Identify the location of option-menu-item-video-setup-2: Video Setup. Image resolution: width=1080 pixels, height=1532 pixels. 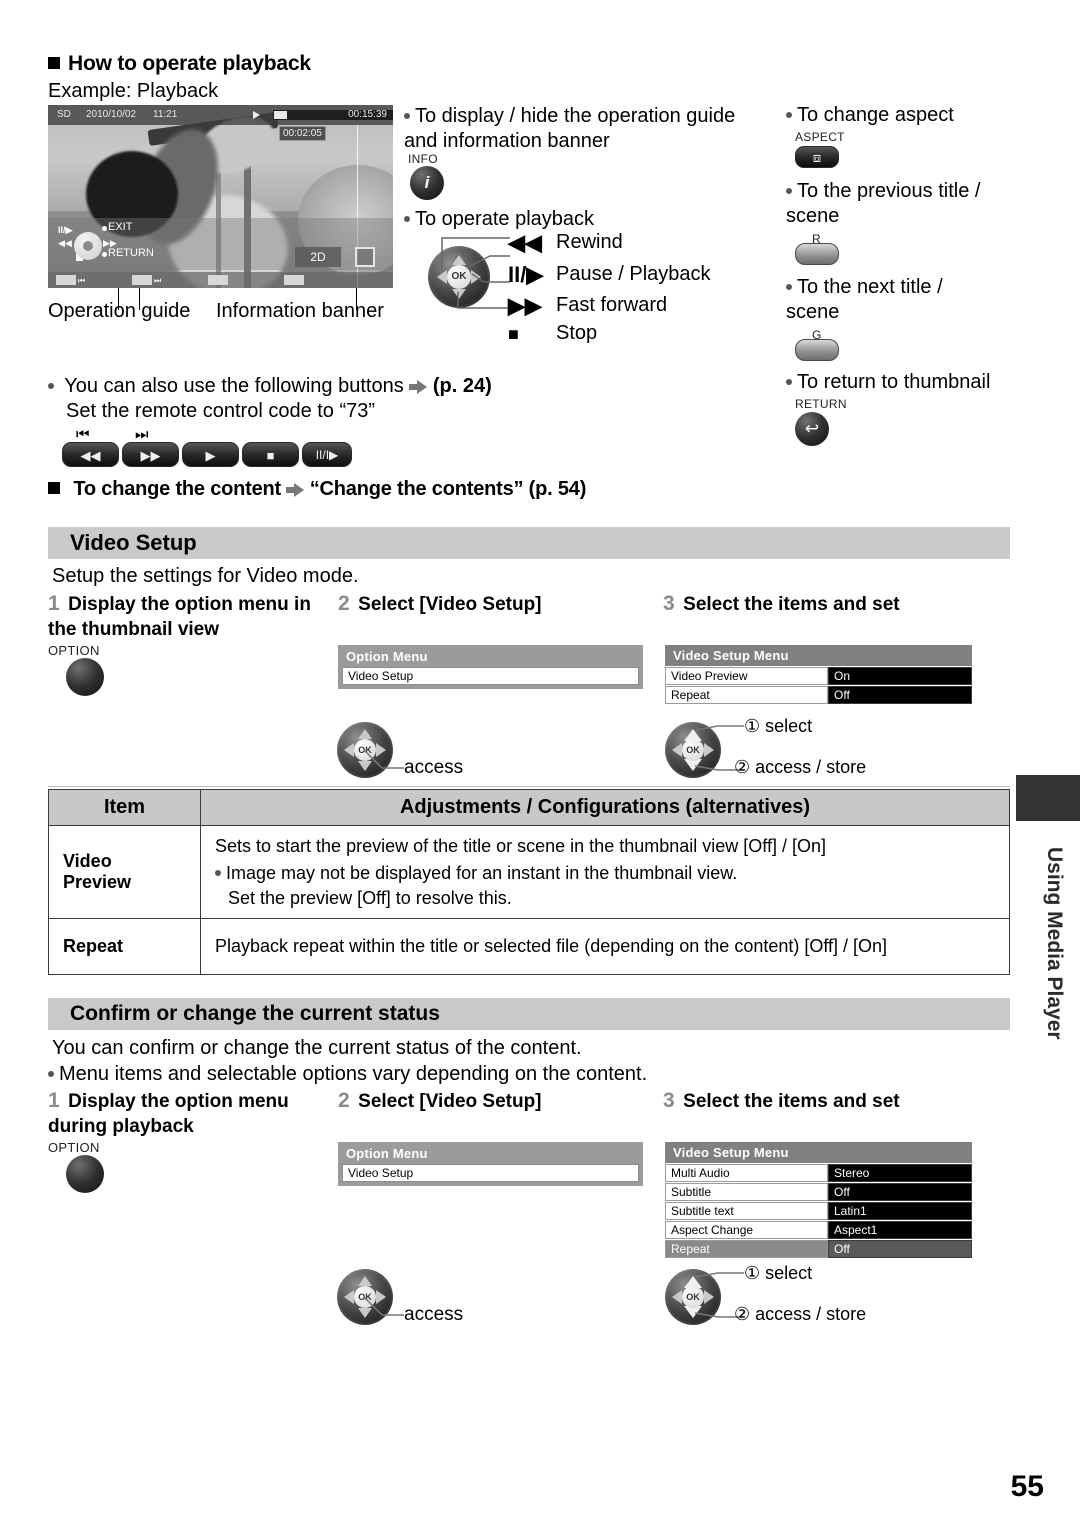
(490, 1173).